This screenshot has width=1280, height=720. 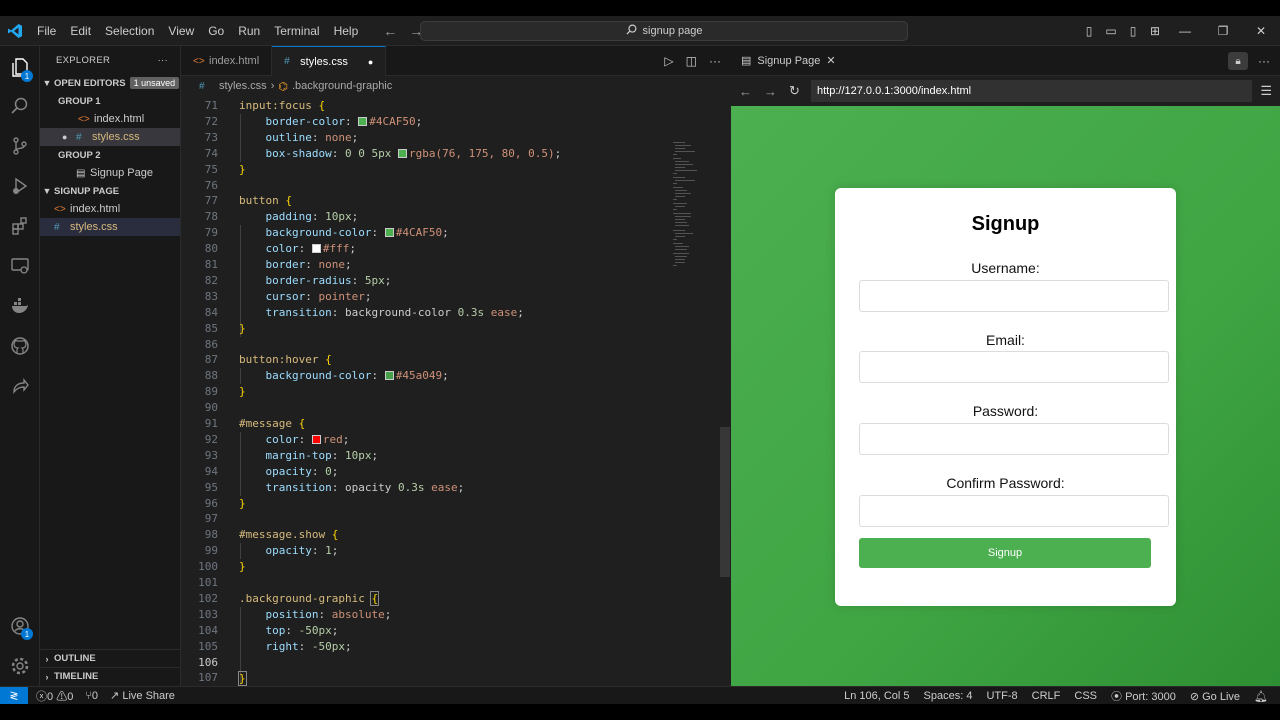 What do you see at coordinates (390, 31) in the screenshot?
I see `back-arrow-icon: ←` at bounding box center [390, 31].